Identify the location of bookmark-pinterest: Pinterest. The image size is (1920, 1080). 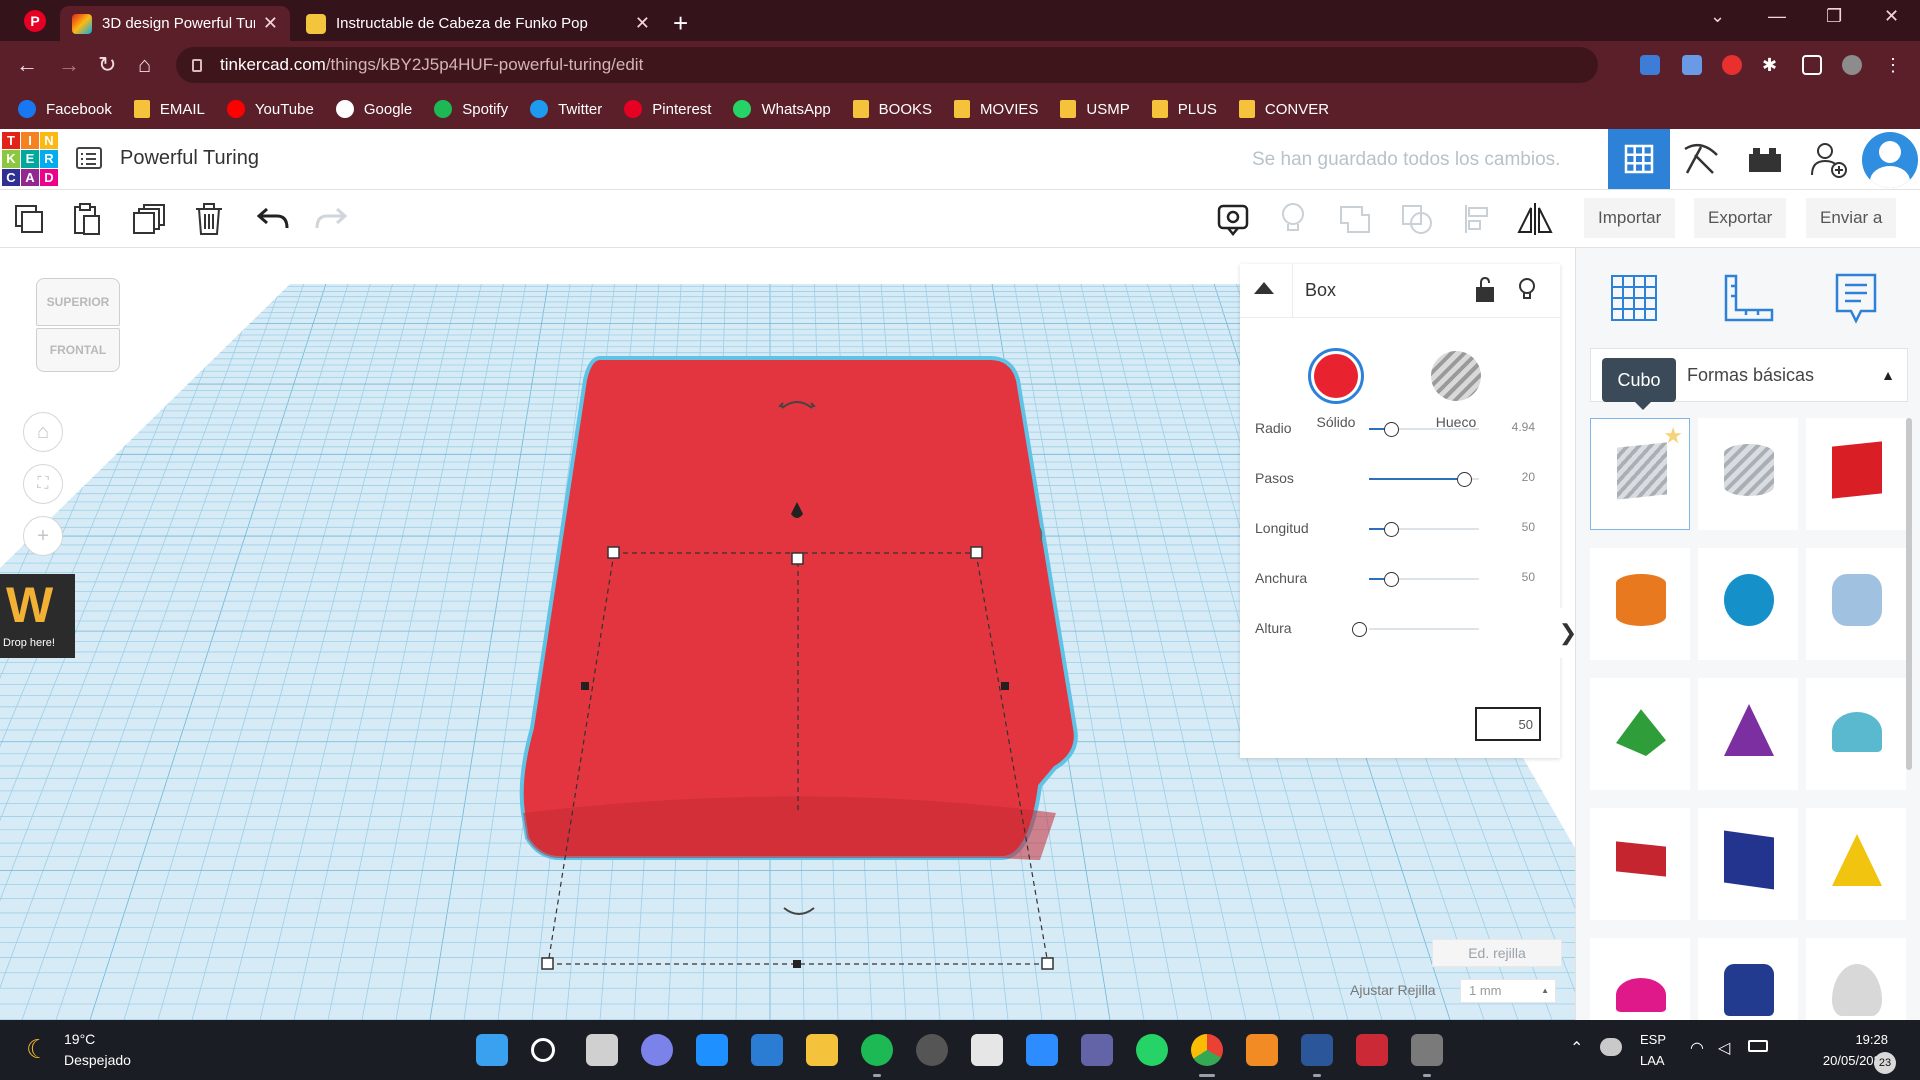
(667, 109).